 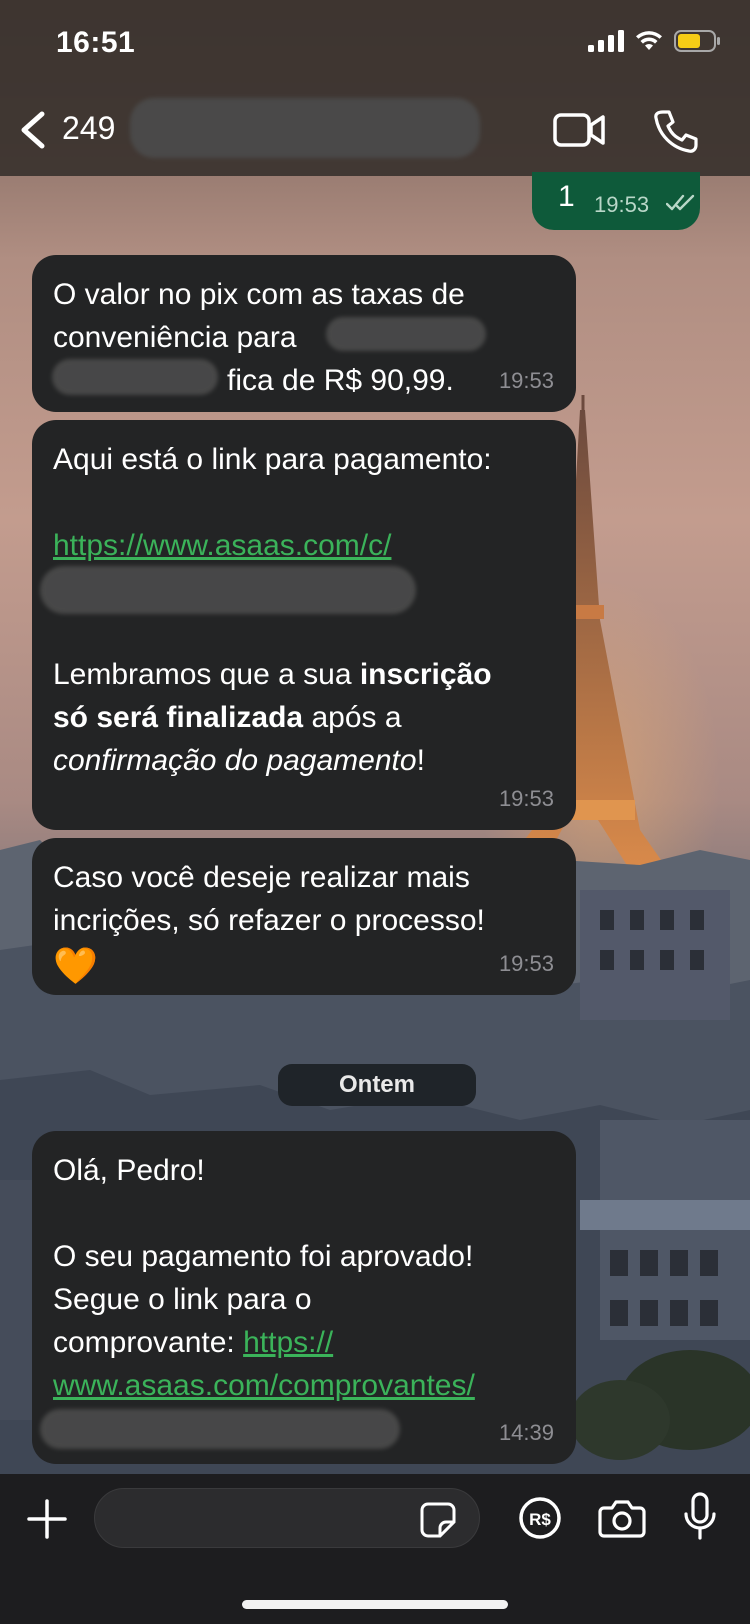 I want to click on redacted-contact-name, so click(x=305, y=128).